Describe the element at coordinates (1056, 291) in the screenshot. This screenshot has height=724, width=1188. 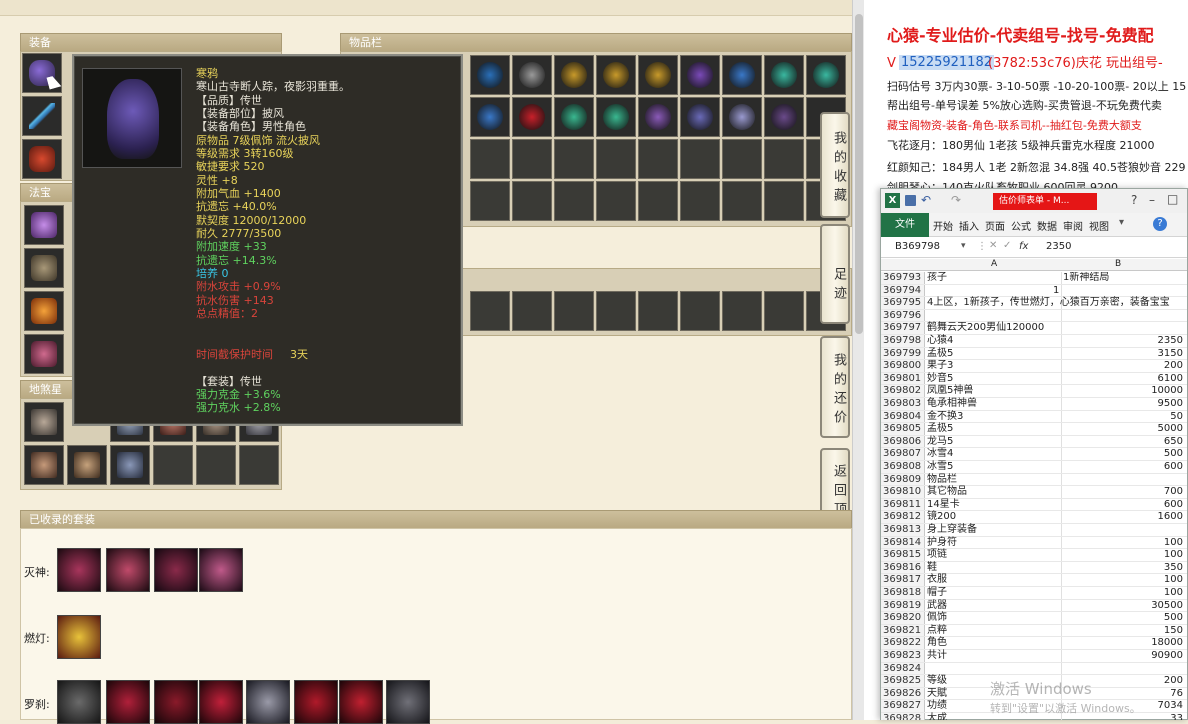
I see `cell-b: 1` at that location.